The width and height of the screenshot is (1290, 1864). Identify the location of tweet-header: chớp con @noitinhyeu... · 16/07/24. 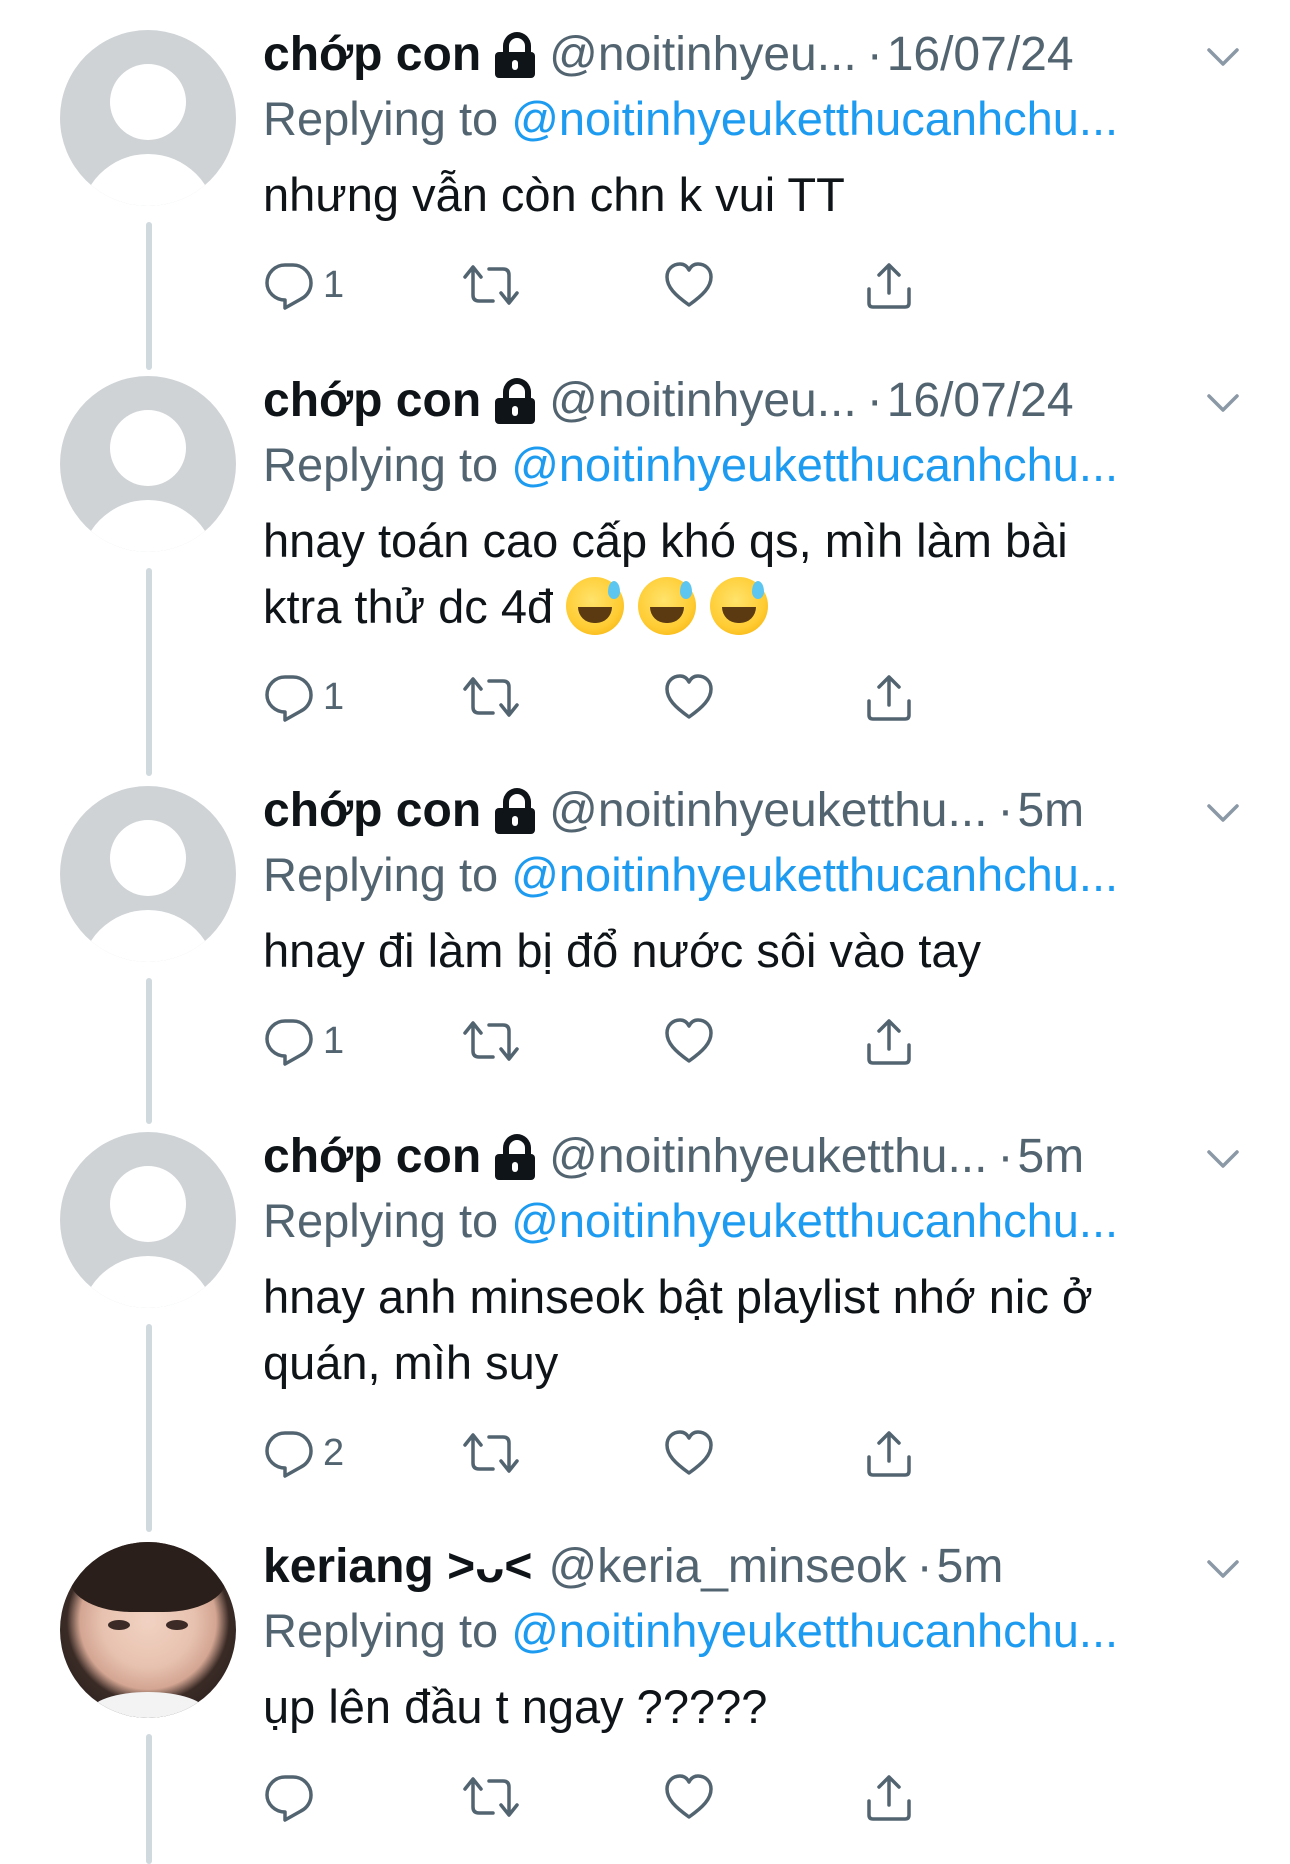
(758, 401).